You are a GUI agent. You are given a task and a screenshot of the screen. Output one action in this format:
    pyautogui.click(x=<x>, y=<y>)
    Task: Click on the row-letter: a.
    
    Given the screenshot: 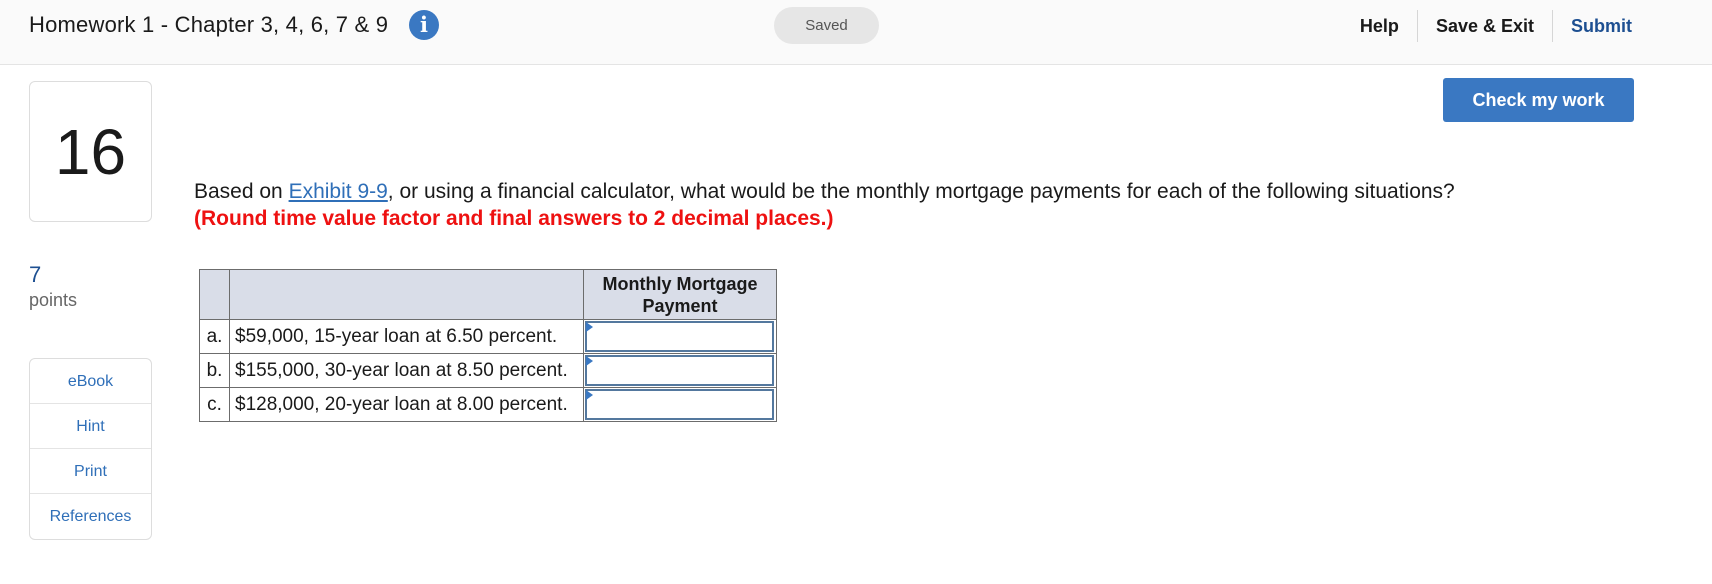 What is the action you would take?
    pyautogui.click(x=214, y=336)
    